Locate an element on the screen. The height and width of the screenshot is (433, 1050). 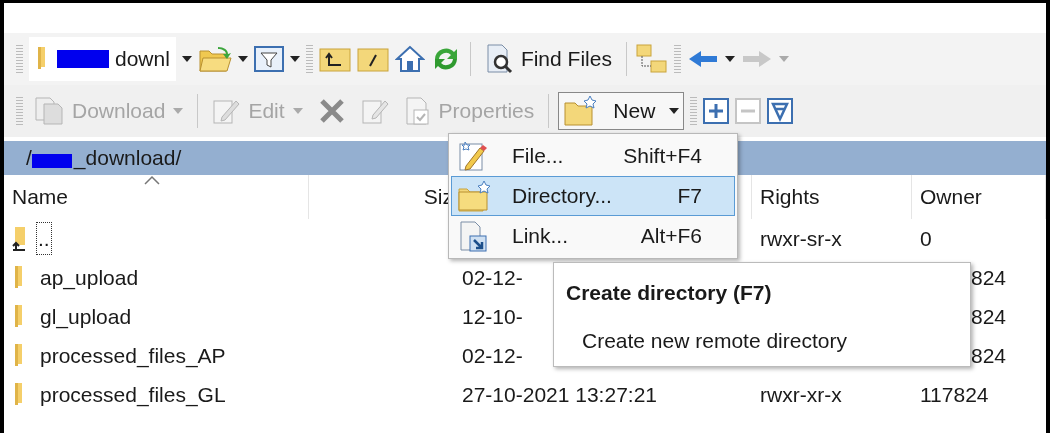
parent-folder-icon is located at coordinates (19, 238).